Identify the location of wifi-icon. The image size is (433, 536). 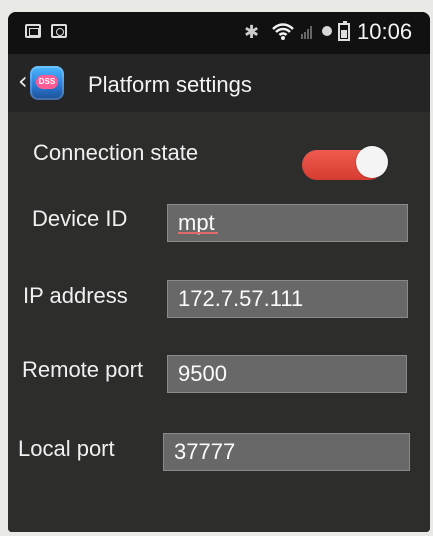
(283, 31).